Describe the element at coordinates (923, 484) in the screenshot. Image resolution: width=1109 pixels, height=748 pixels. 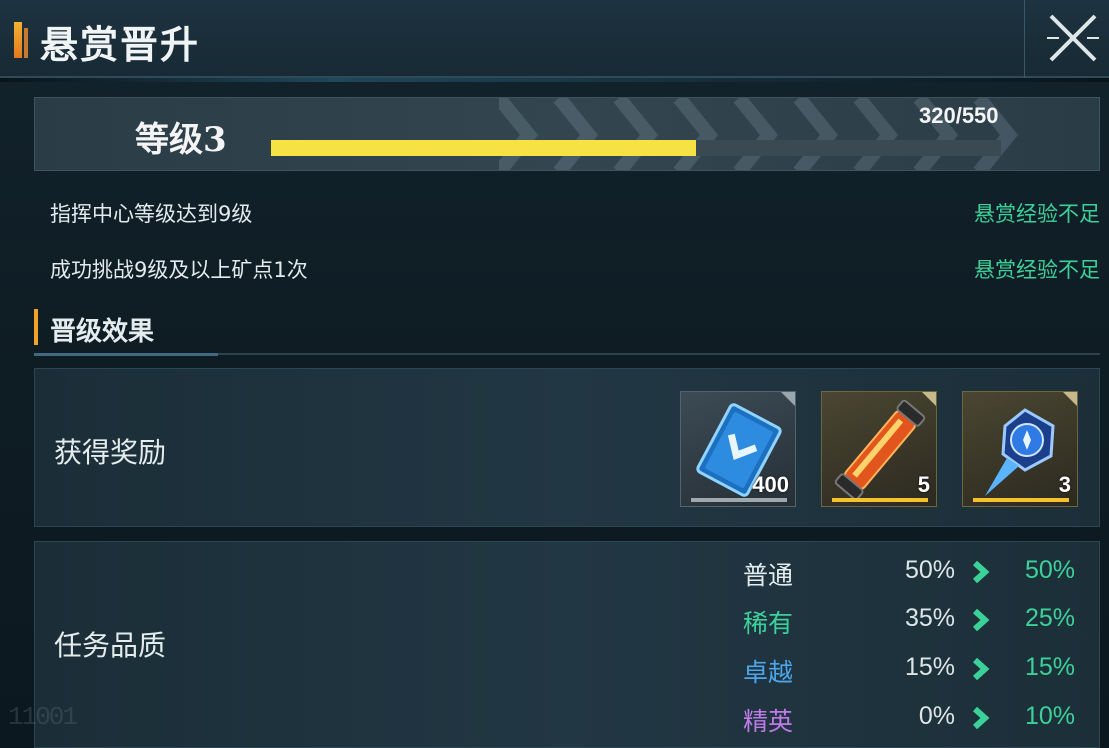
I see `reward-count: 5` at that location.